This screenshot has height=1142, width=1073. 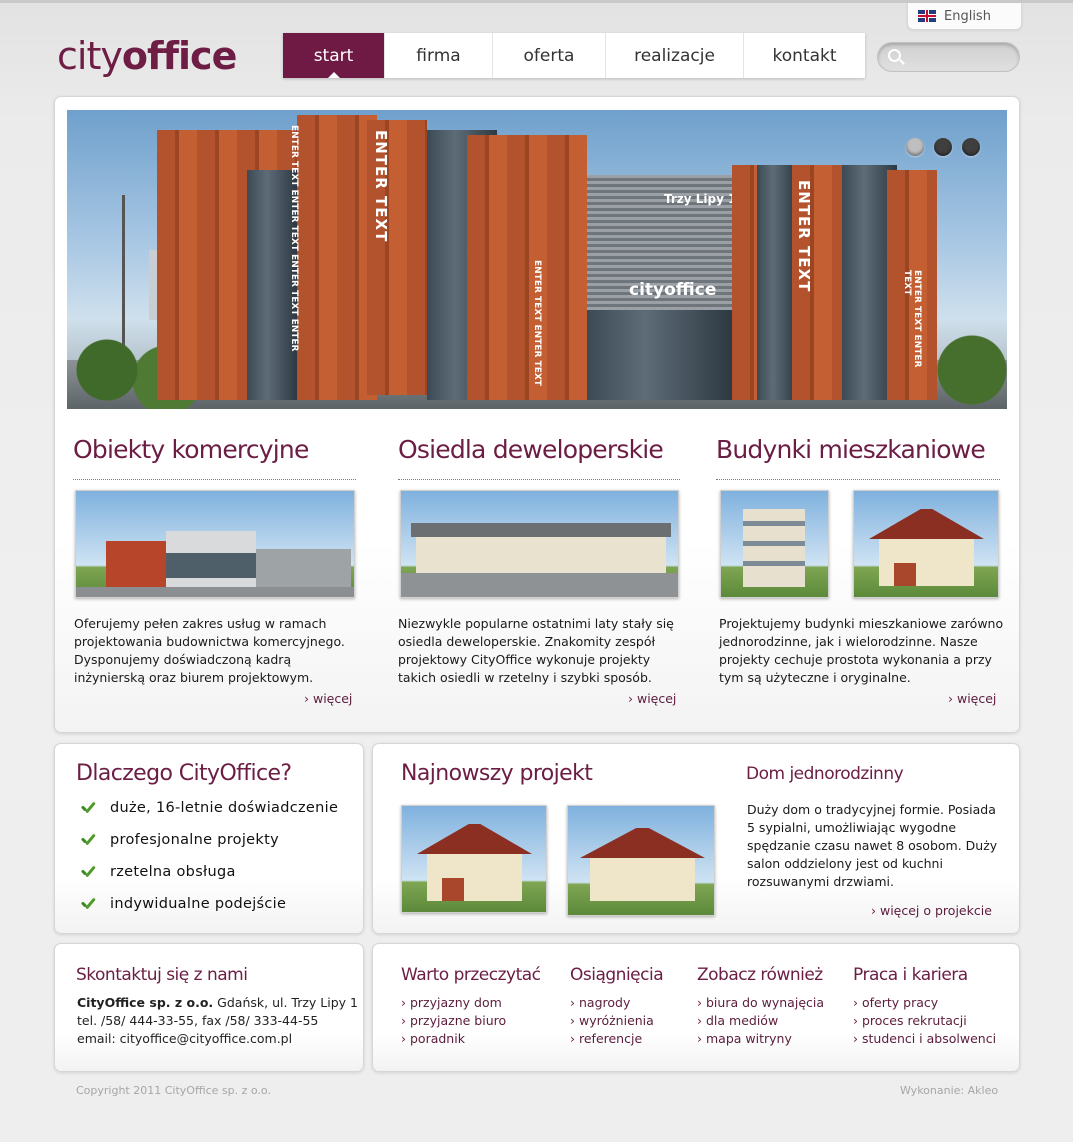 I want to click on residential-block-image, so click(x=774, y=544).